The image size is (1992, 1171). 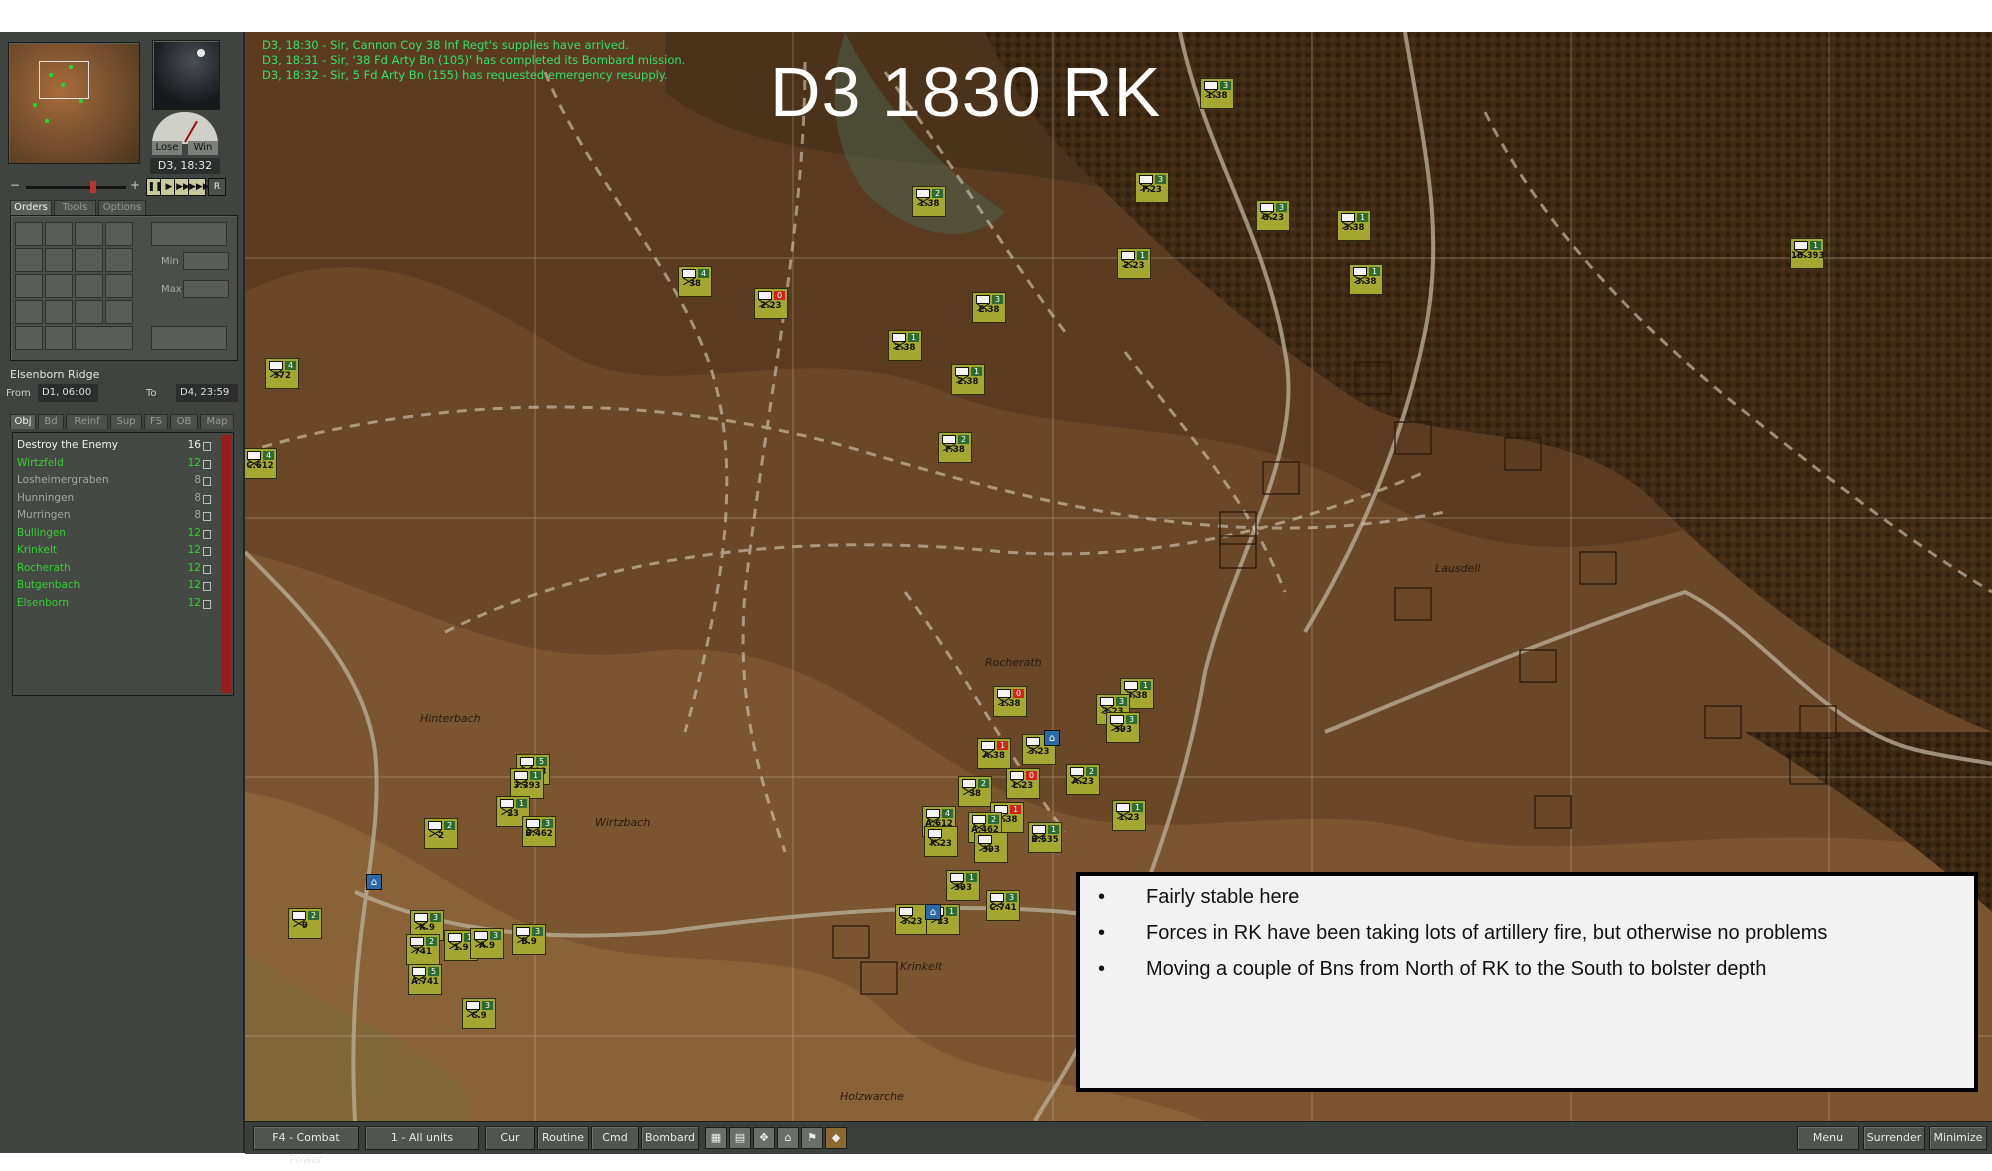 I want to click on tab-sup: Sup, so click(x=126, y=421).